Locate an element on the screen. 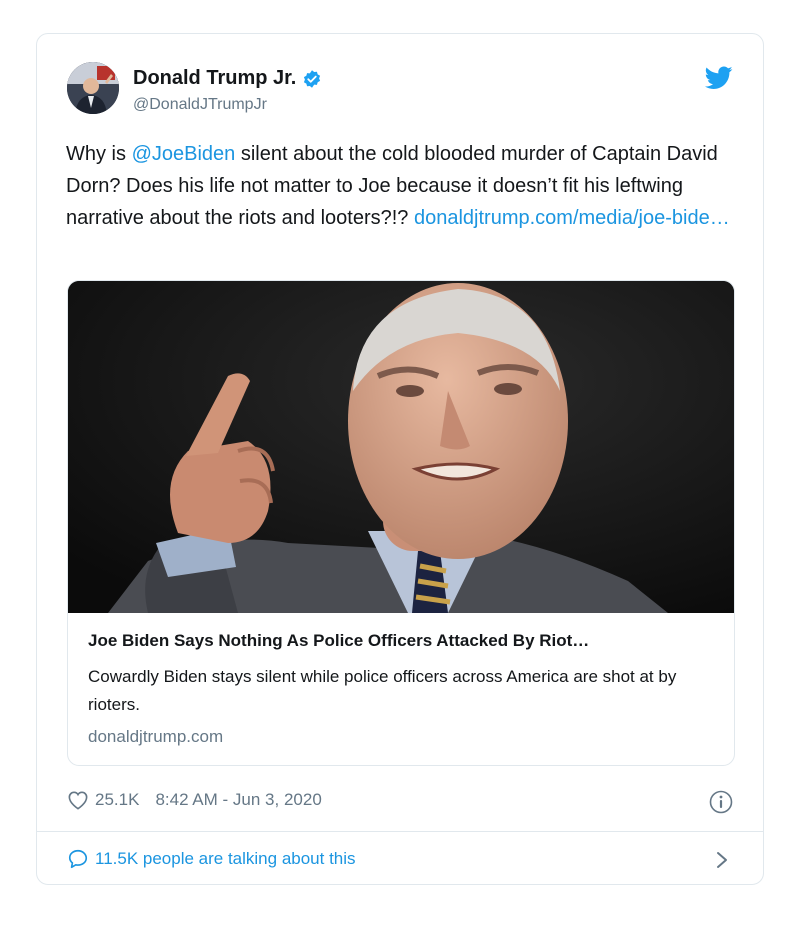  avatar-image is located at coordinates (93, 88).